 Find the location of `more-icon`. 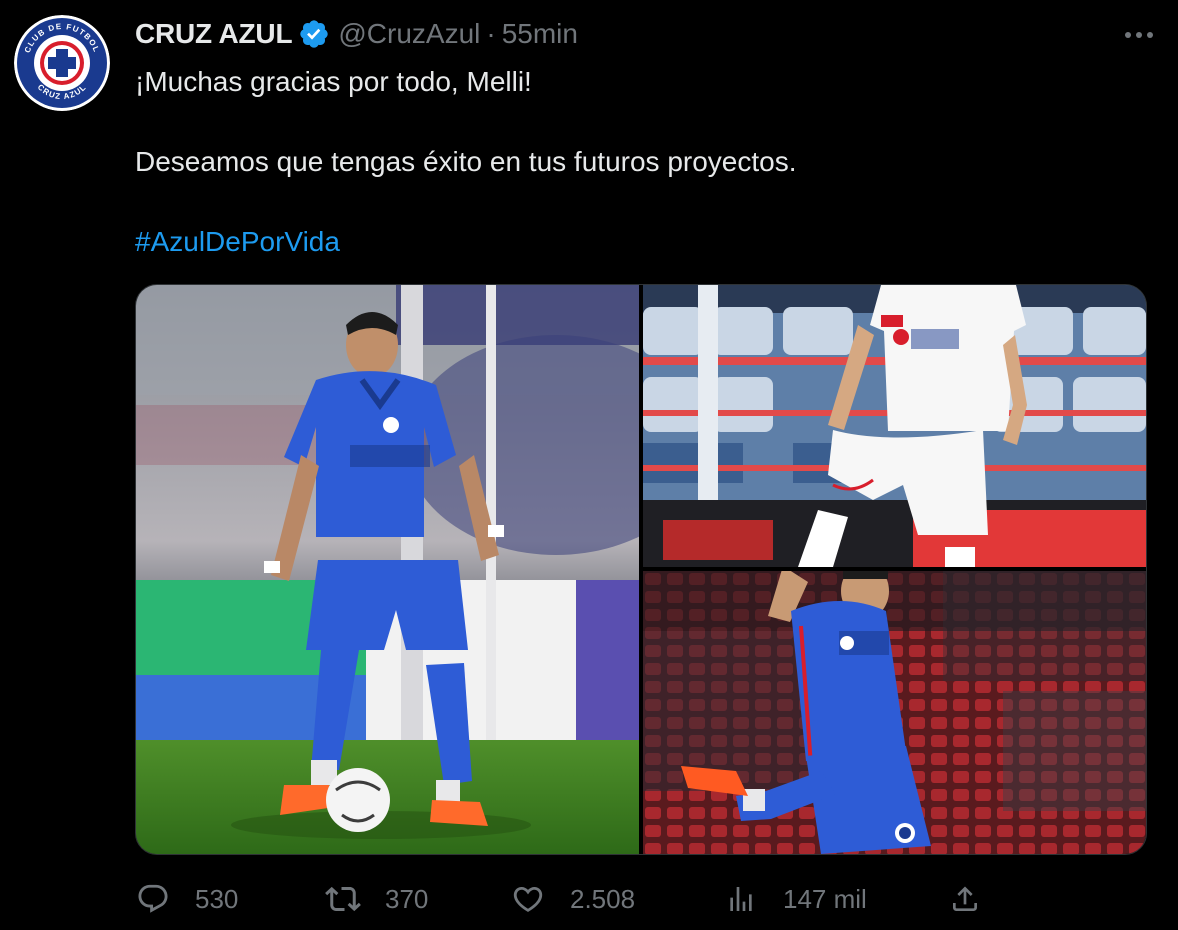

more-icon is located at coordinates (1139, 35).